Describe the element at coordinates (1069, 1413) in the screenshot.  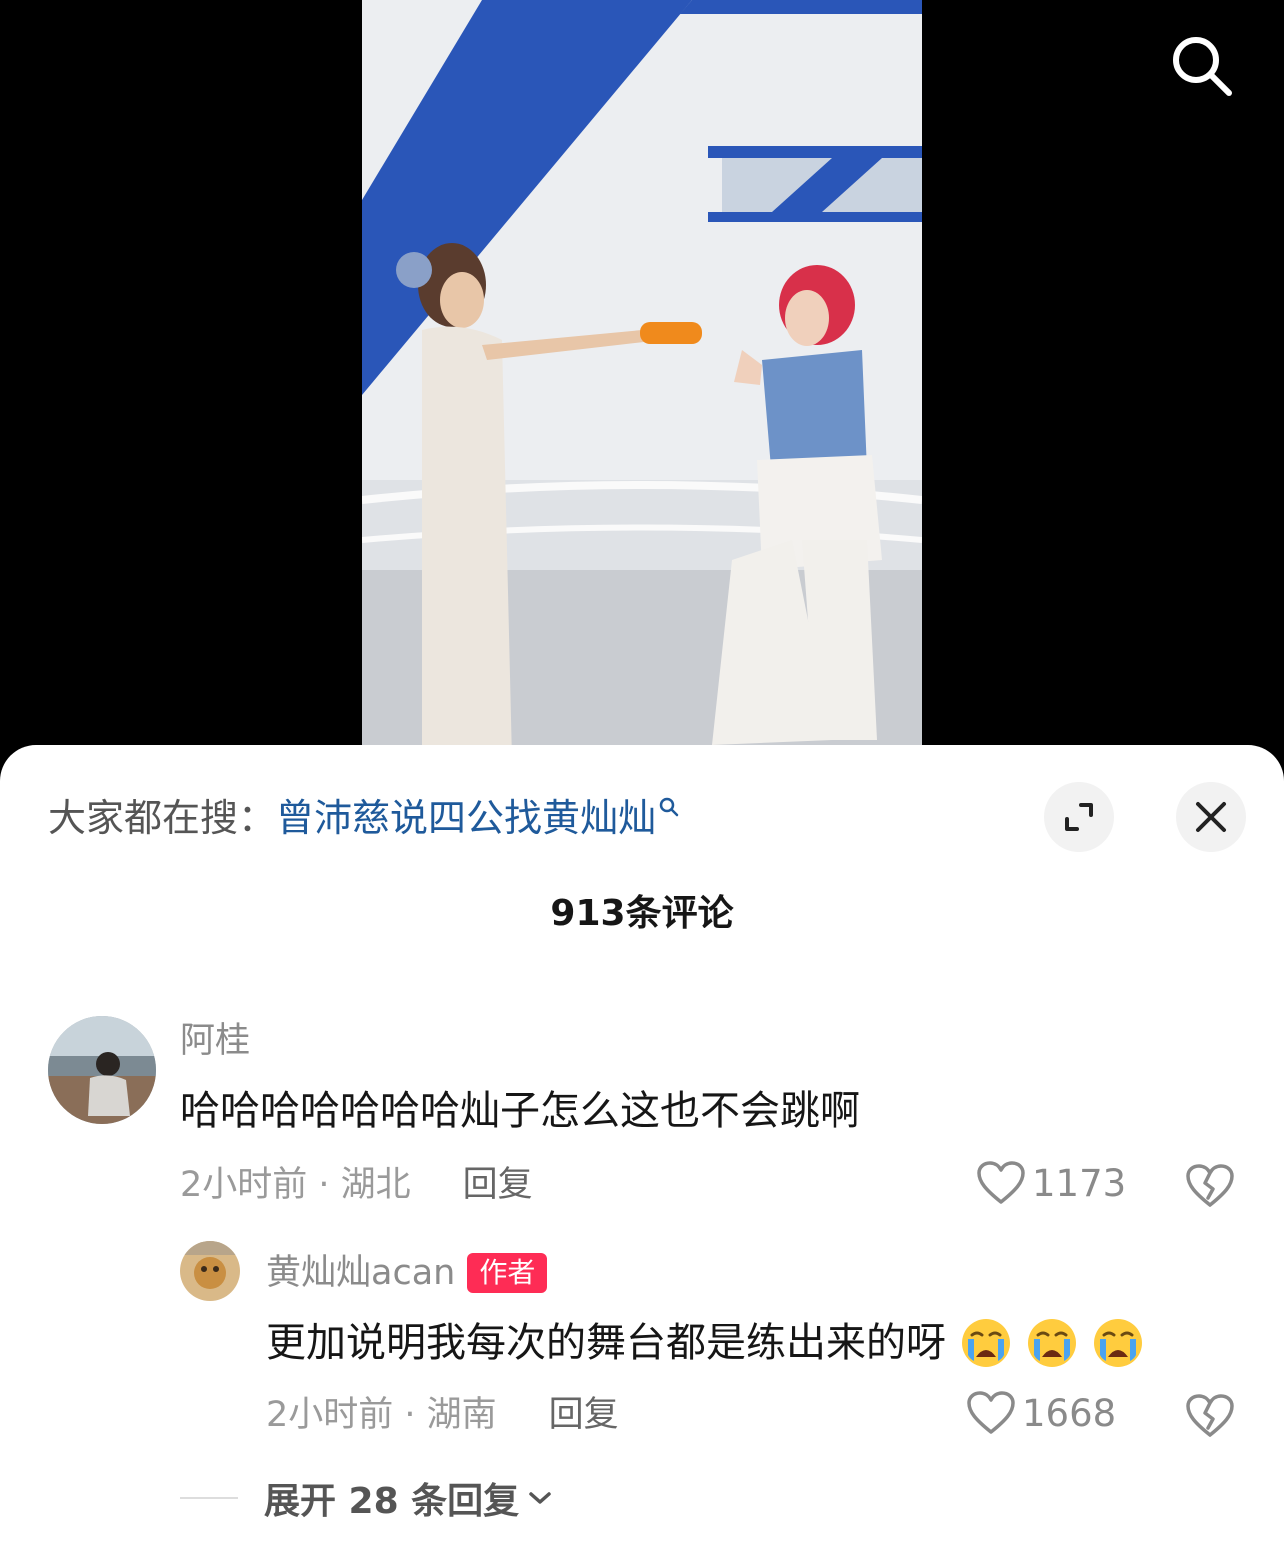
I see `reply-like-count: 1668` at that location.